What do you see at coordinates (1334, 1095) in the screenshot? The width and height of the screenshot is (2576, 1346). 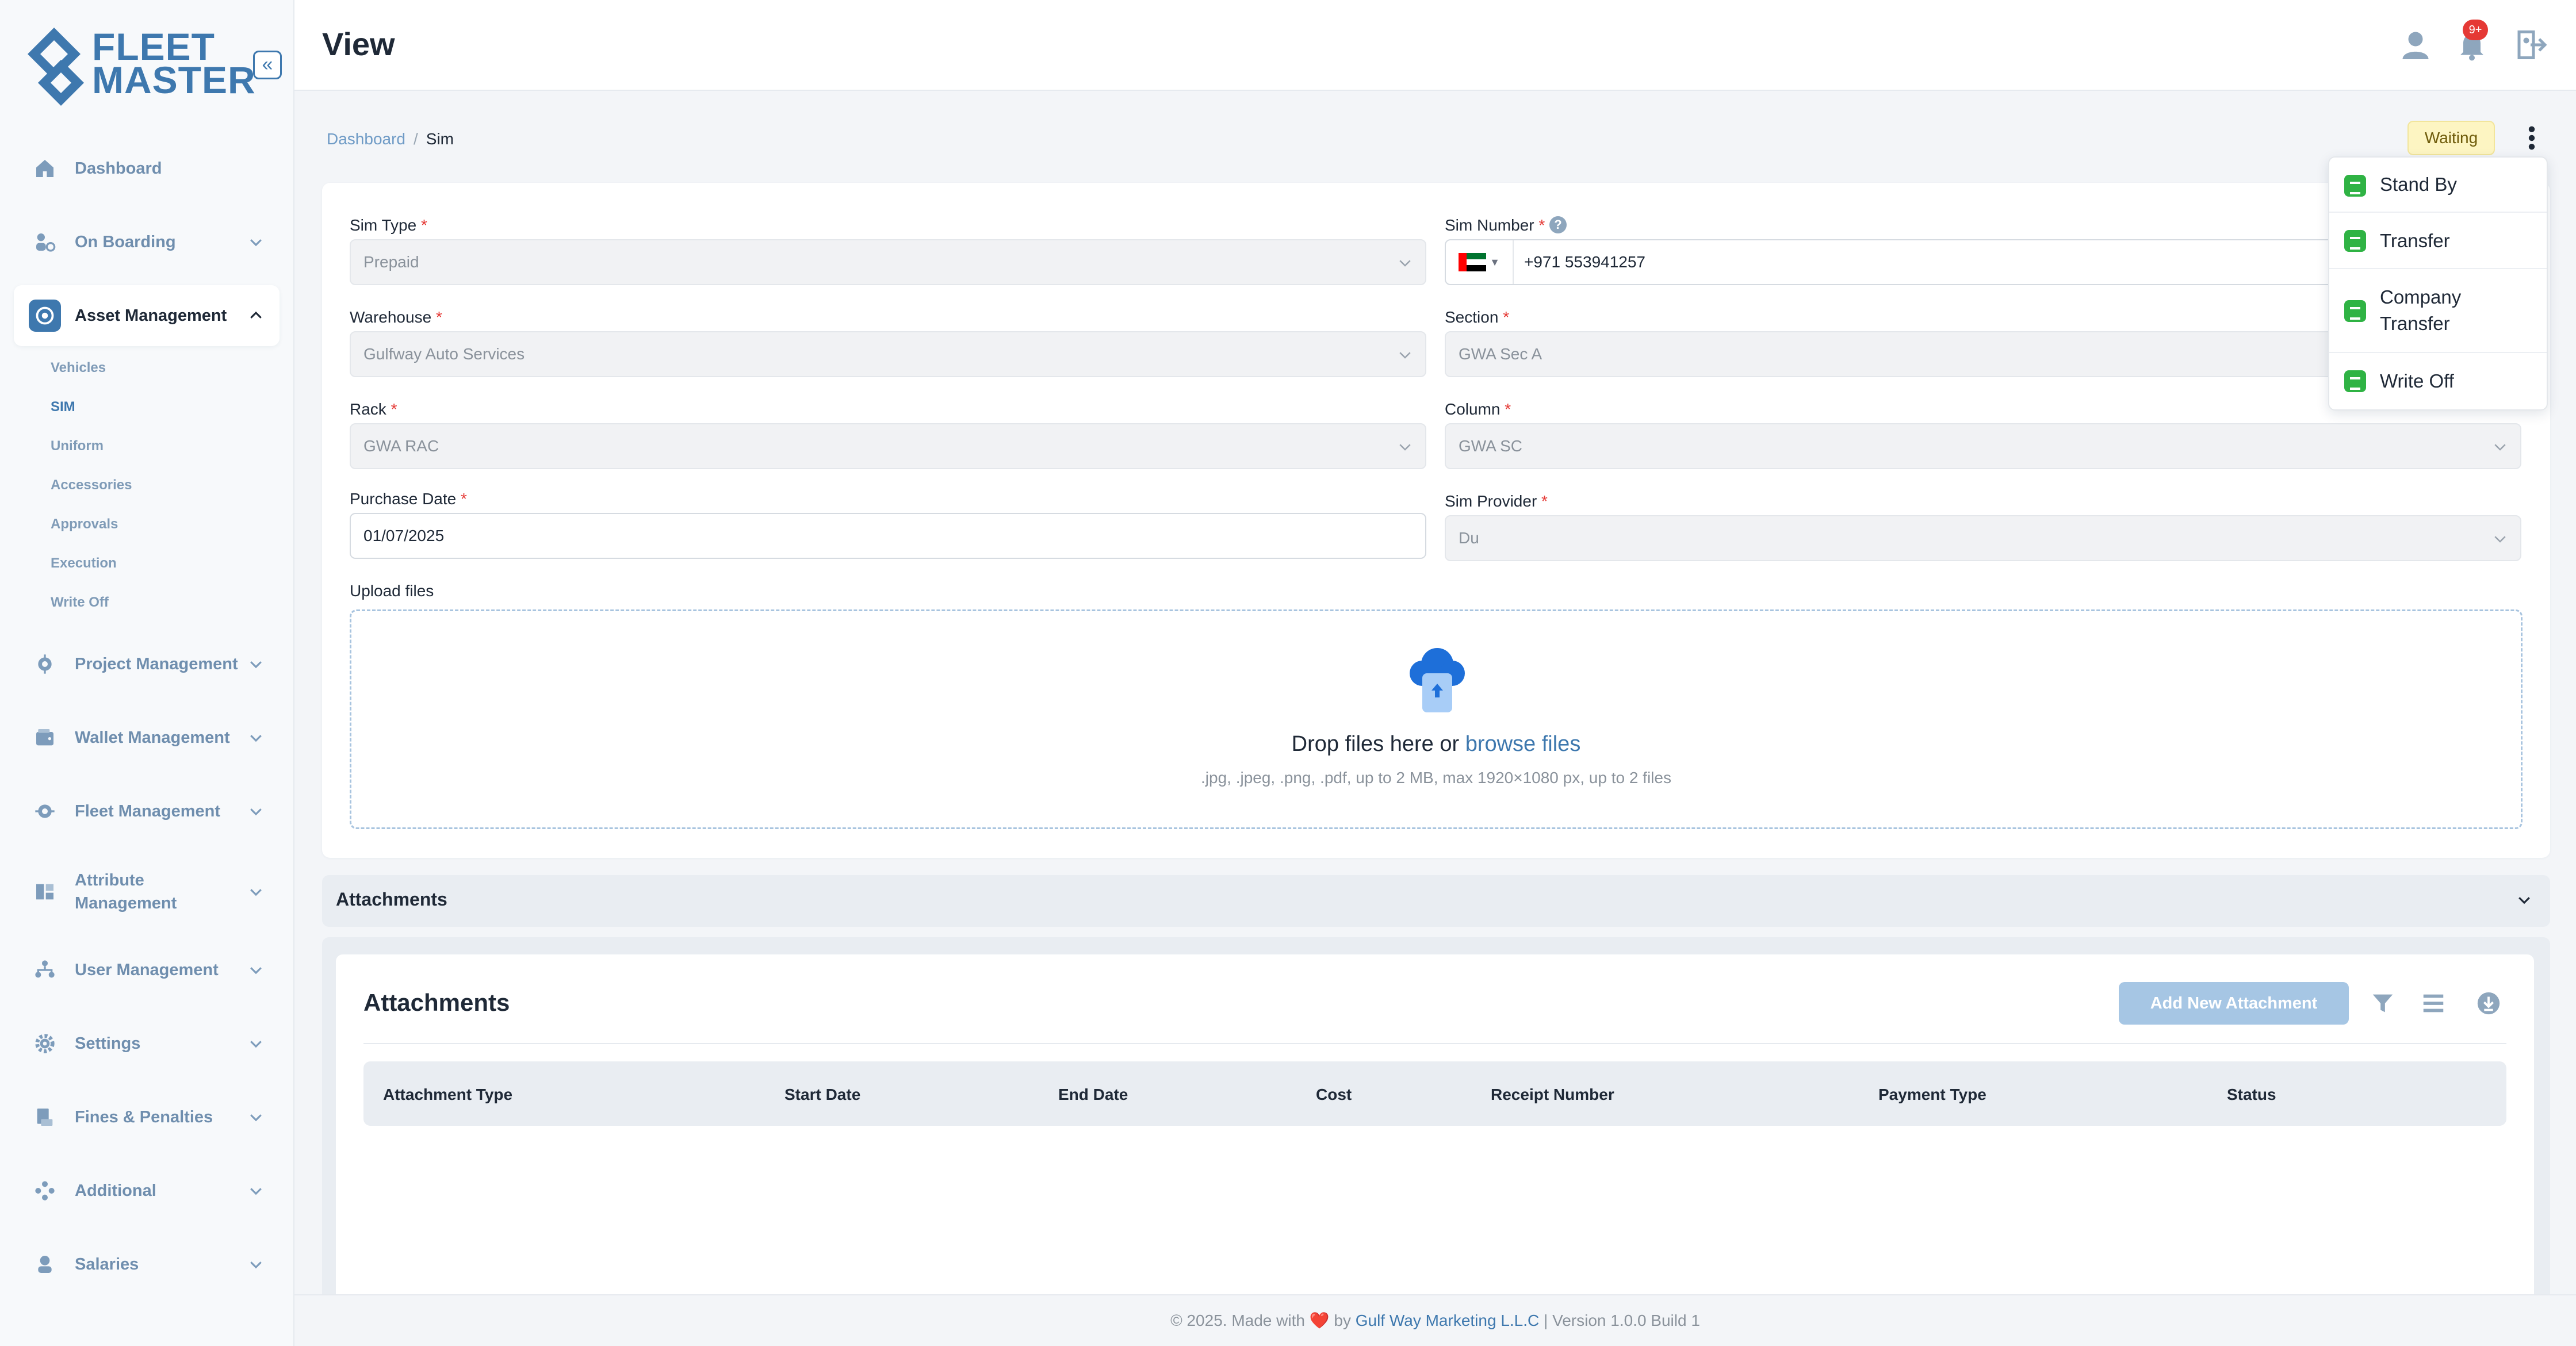 I see `column-header-cost: Cost` at bounding box center [1334, 1095].